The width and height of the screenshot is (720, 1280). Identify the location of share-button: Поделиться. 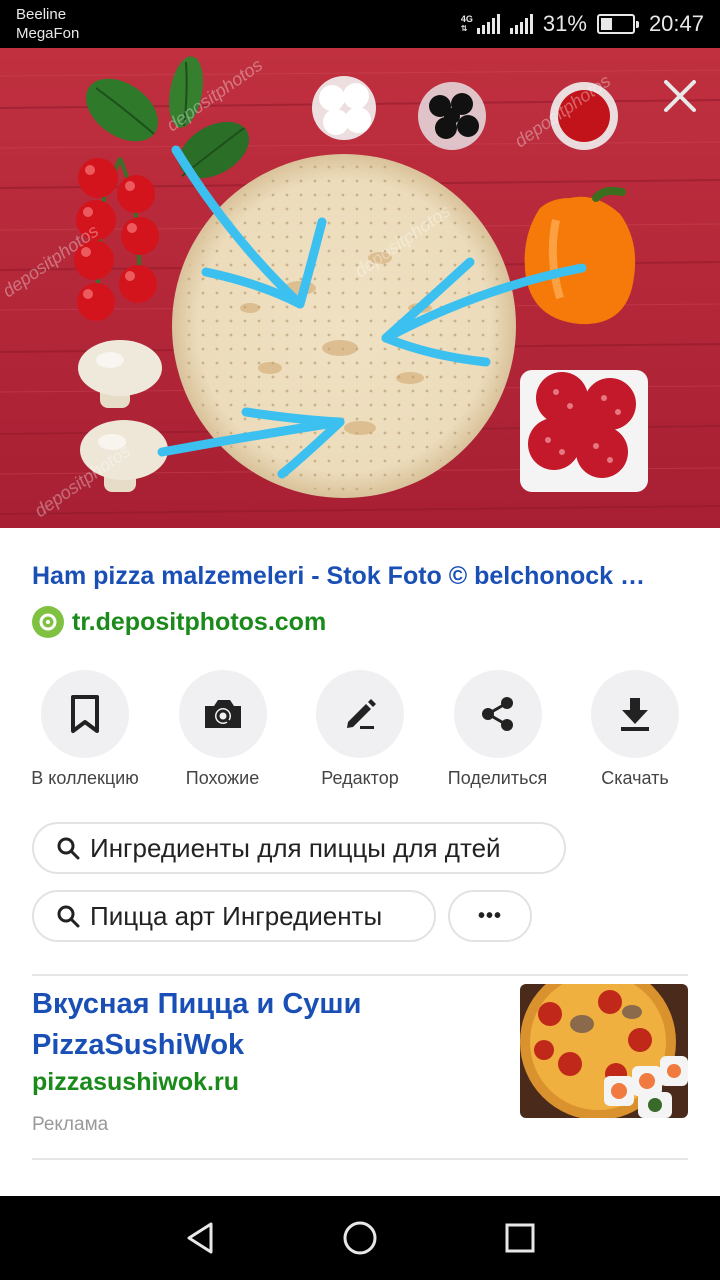
(498, 729).